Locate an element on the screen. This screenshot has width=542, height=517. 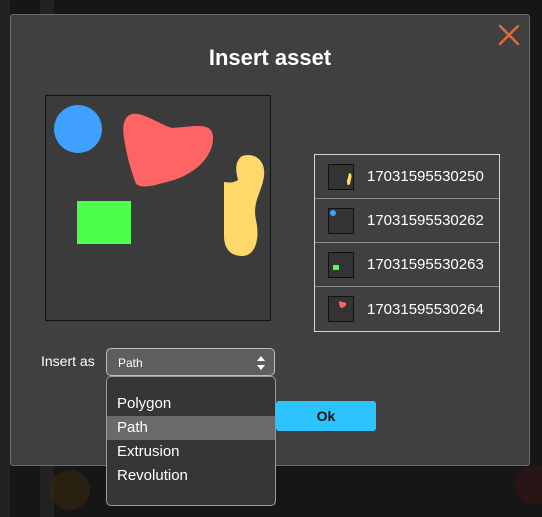
asset-item: 17031595530262 is located at coordinates (407, 221).